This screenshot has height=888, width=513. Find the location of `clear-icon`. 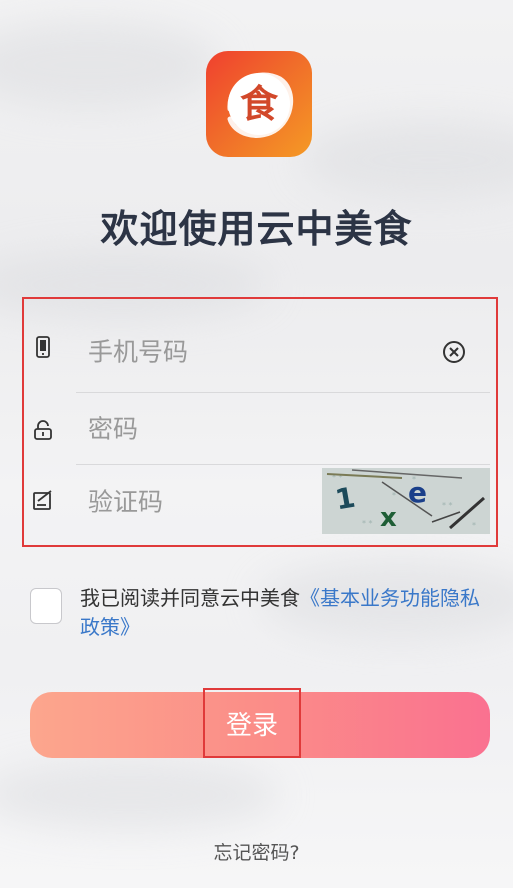

clear-icon is located at coordinates (454, 352).